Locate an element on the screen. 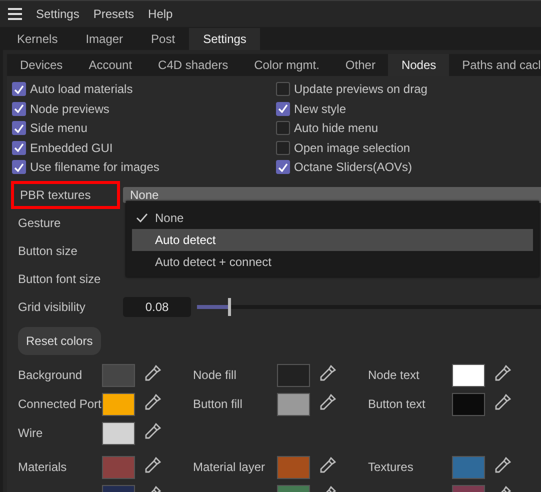 Image resolution: width=541 pixels, height=492 pixels. checkbox-label: Side menu is located at coordinates (59, 128).